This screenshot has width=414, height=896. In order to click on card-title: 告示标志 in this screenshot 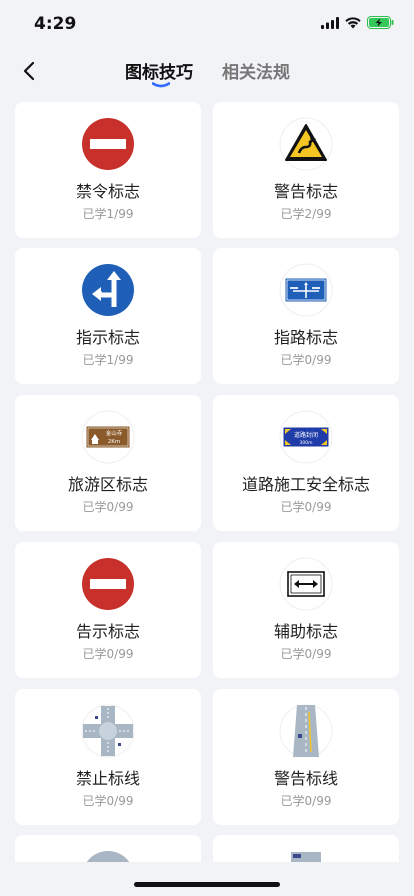, I will do `click(107, 631)`.